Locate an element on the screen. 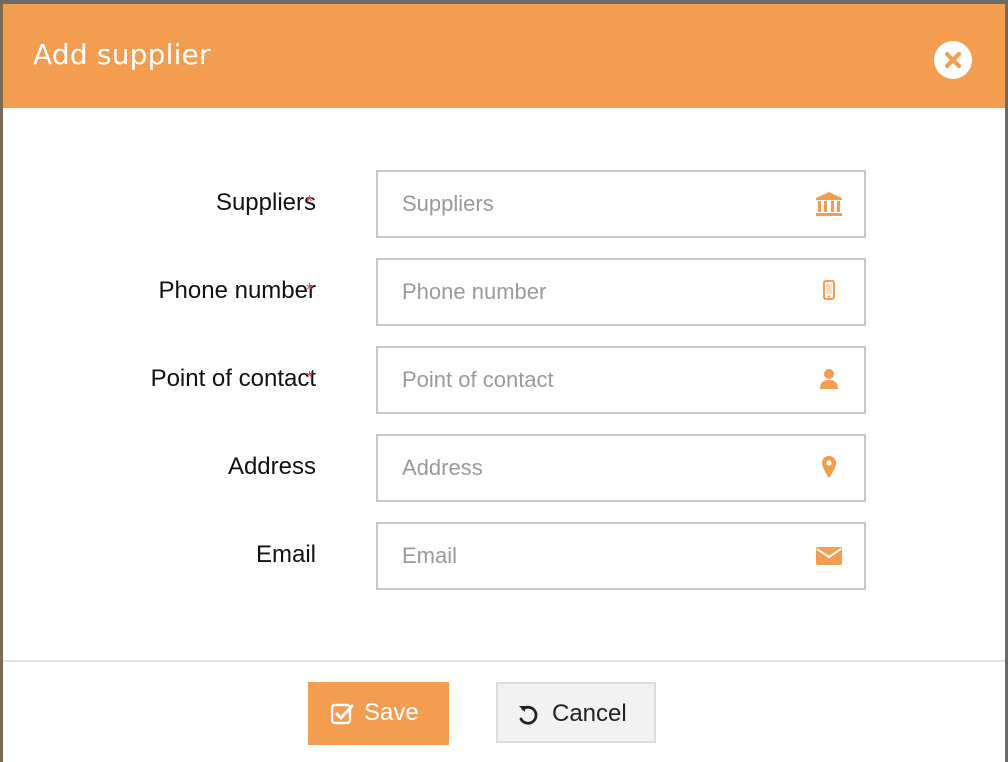 This screenshot has height=762, width=1008. undo-icon is located at coordinates (528, 715).